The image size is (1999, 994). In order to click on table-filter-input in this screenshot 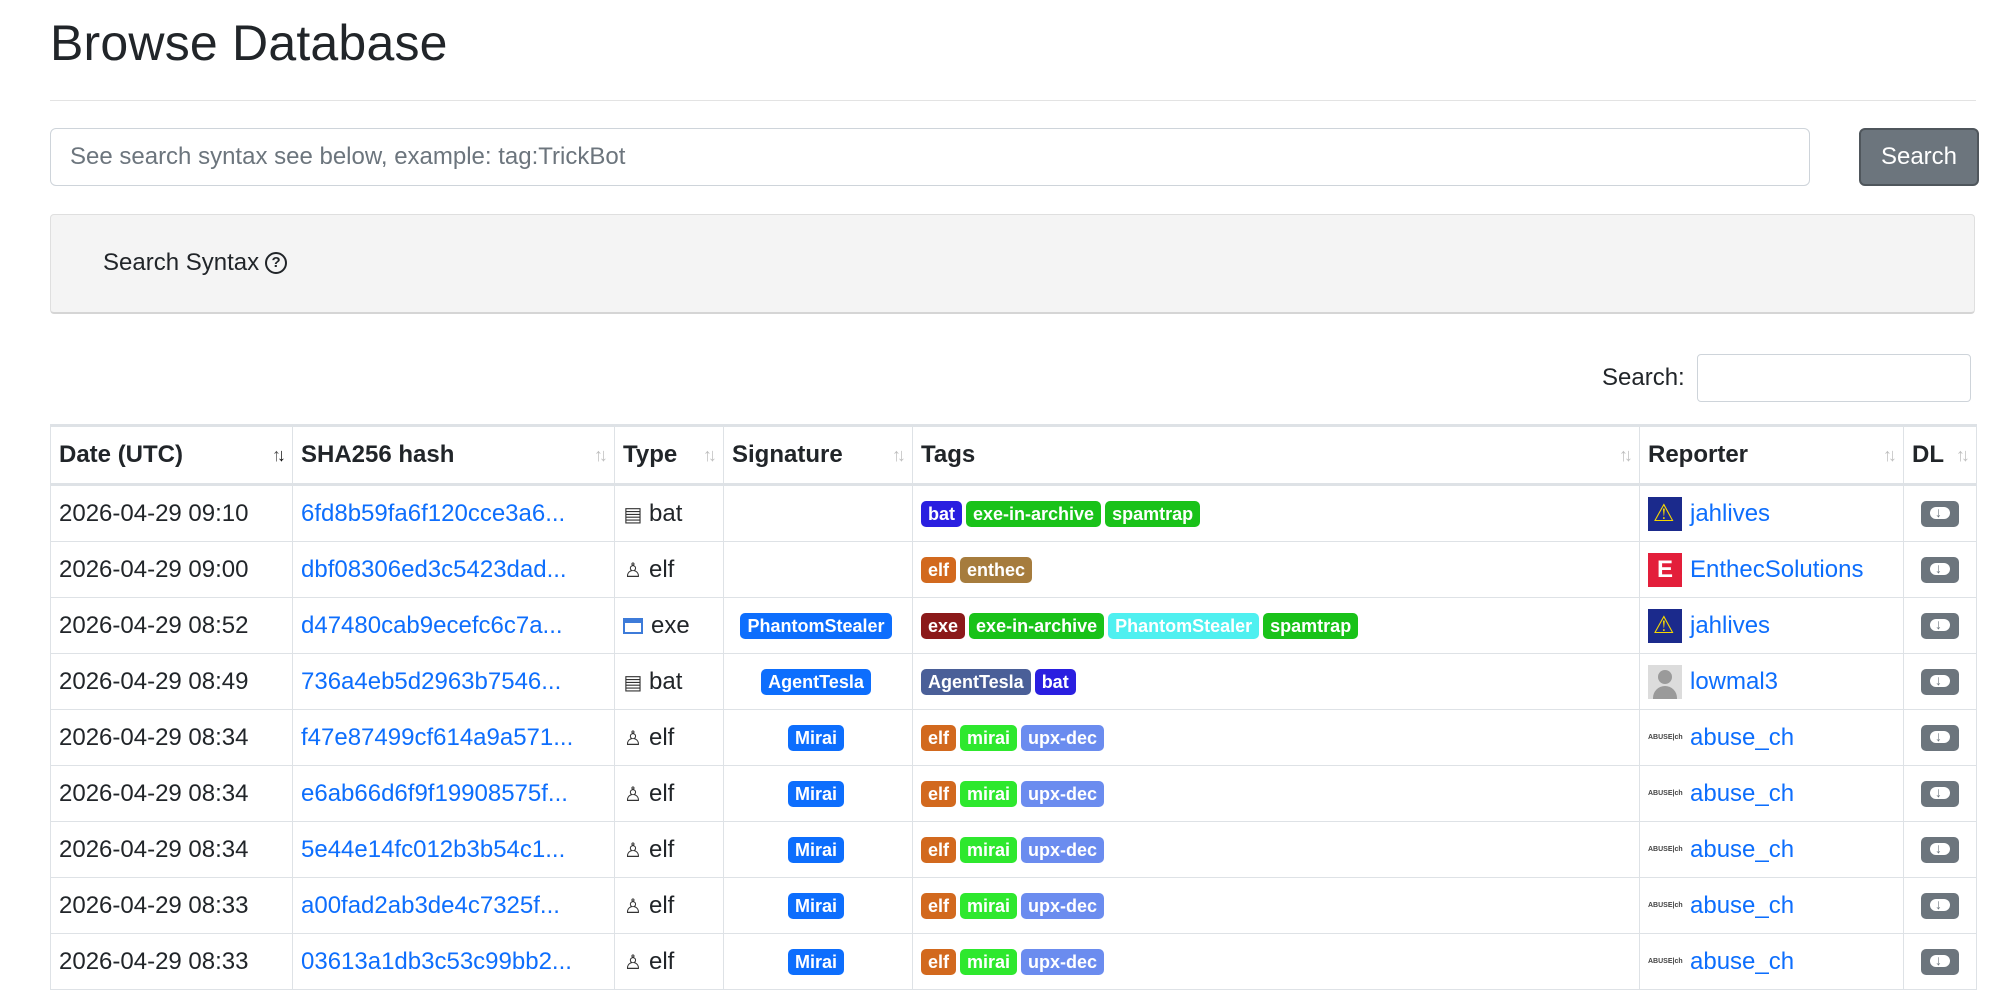, I will do `click(1833, 378)`.